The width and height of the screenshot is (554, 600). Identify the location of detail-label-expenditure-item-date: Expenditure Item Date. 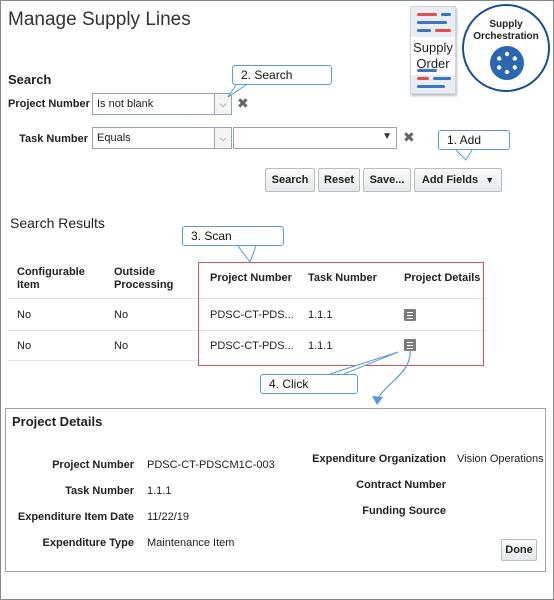
(75, 517).